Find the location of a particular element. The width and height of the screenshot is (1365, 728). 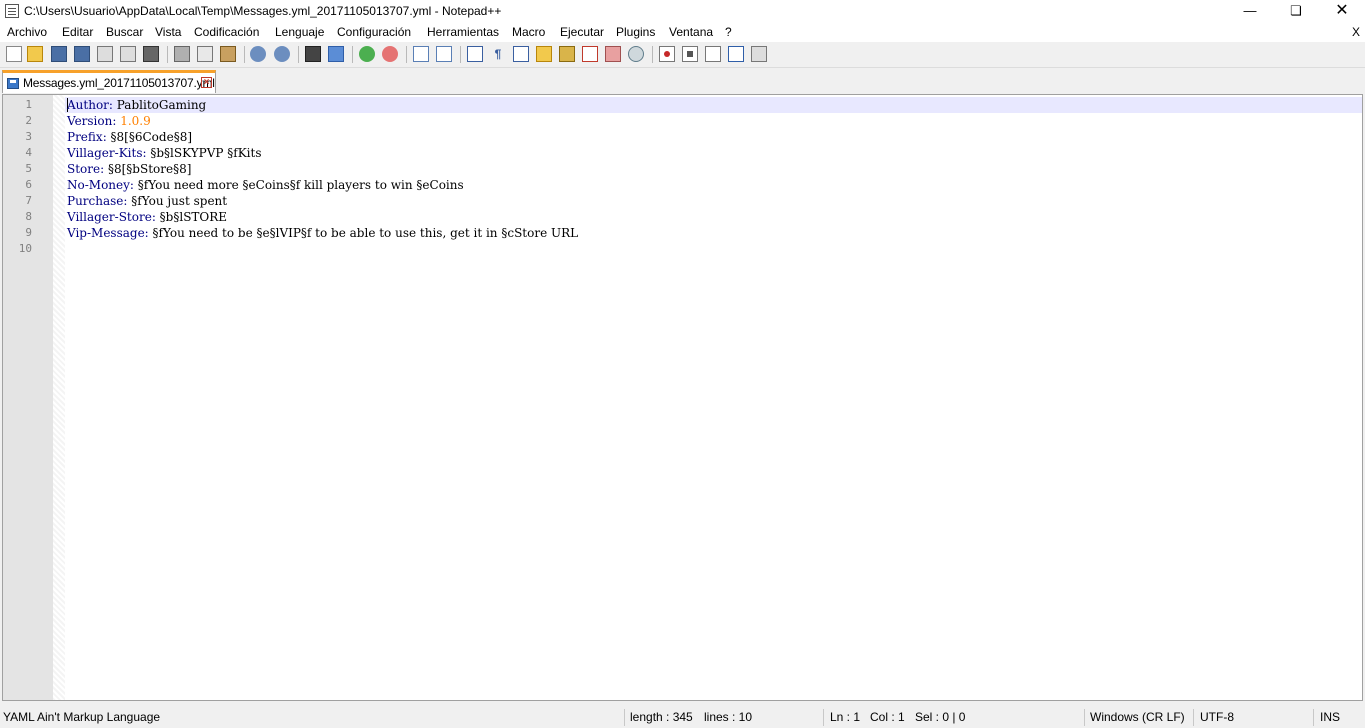

line-number: 6 is located at coordinates (28, 184).